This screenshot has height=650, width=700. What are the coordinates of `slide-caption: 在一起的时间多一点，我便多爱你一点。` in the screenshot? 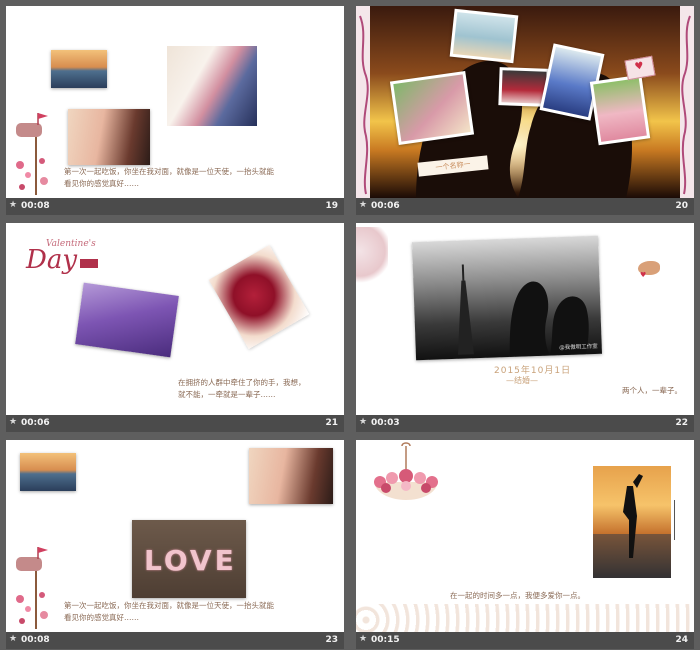 It's located at (517, 595).